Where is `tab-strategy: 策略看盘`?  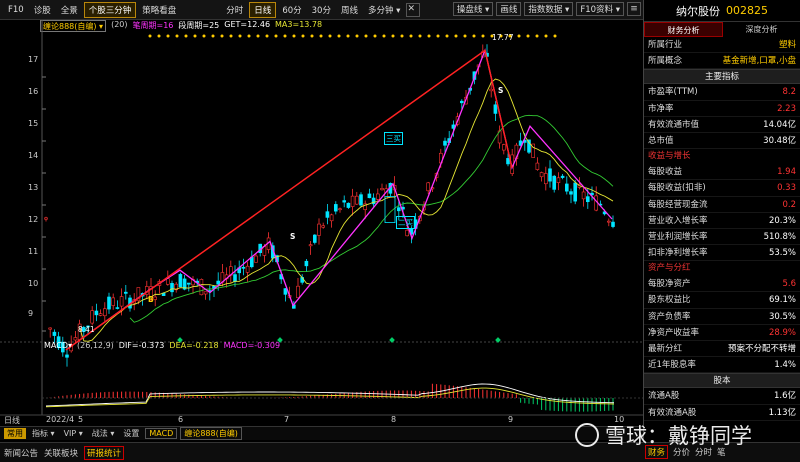
tab-strategy: 策略看盘 is located at coordinates (159, 10).